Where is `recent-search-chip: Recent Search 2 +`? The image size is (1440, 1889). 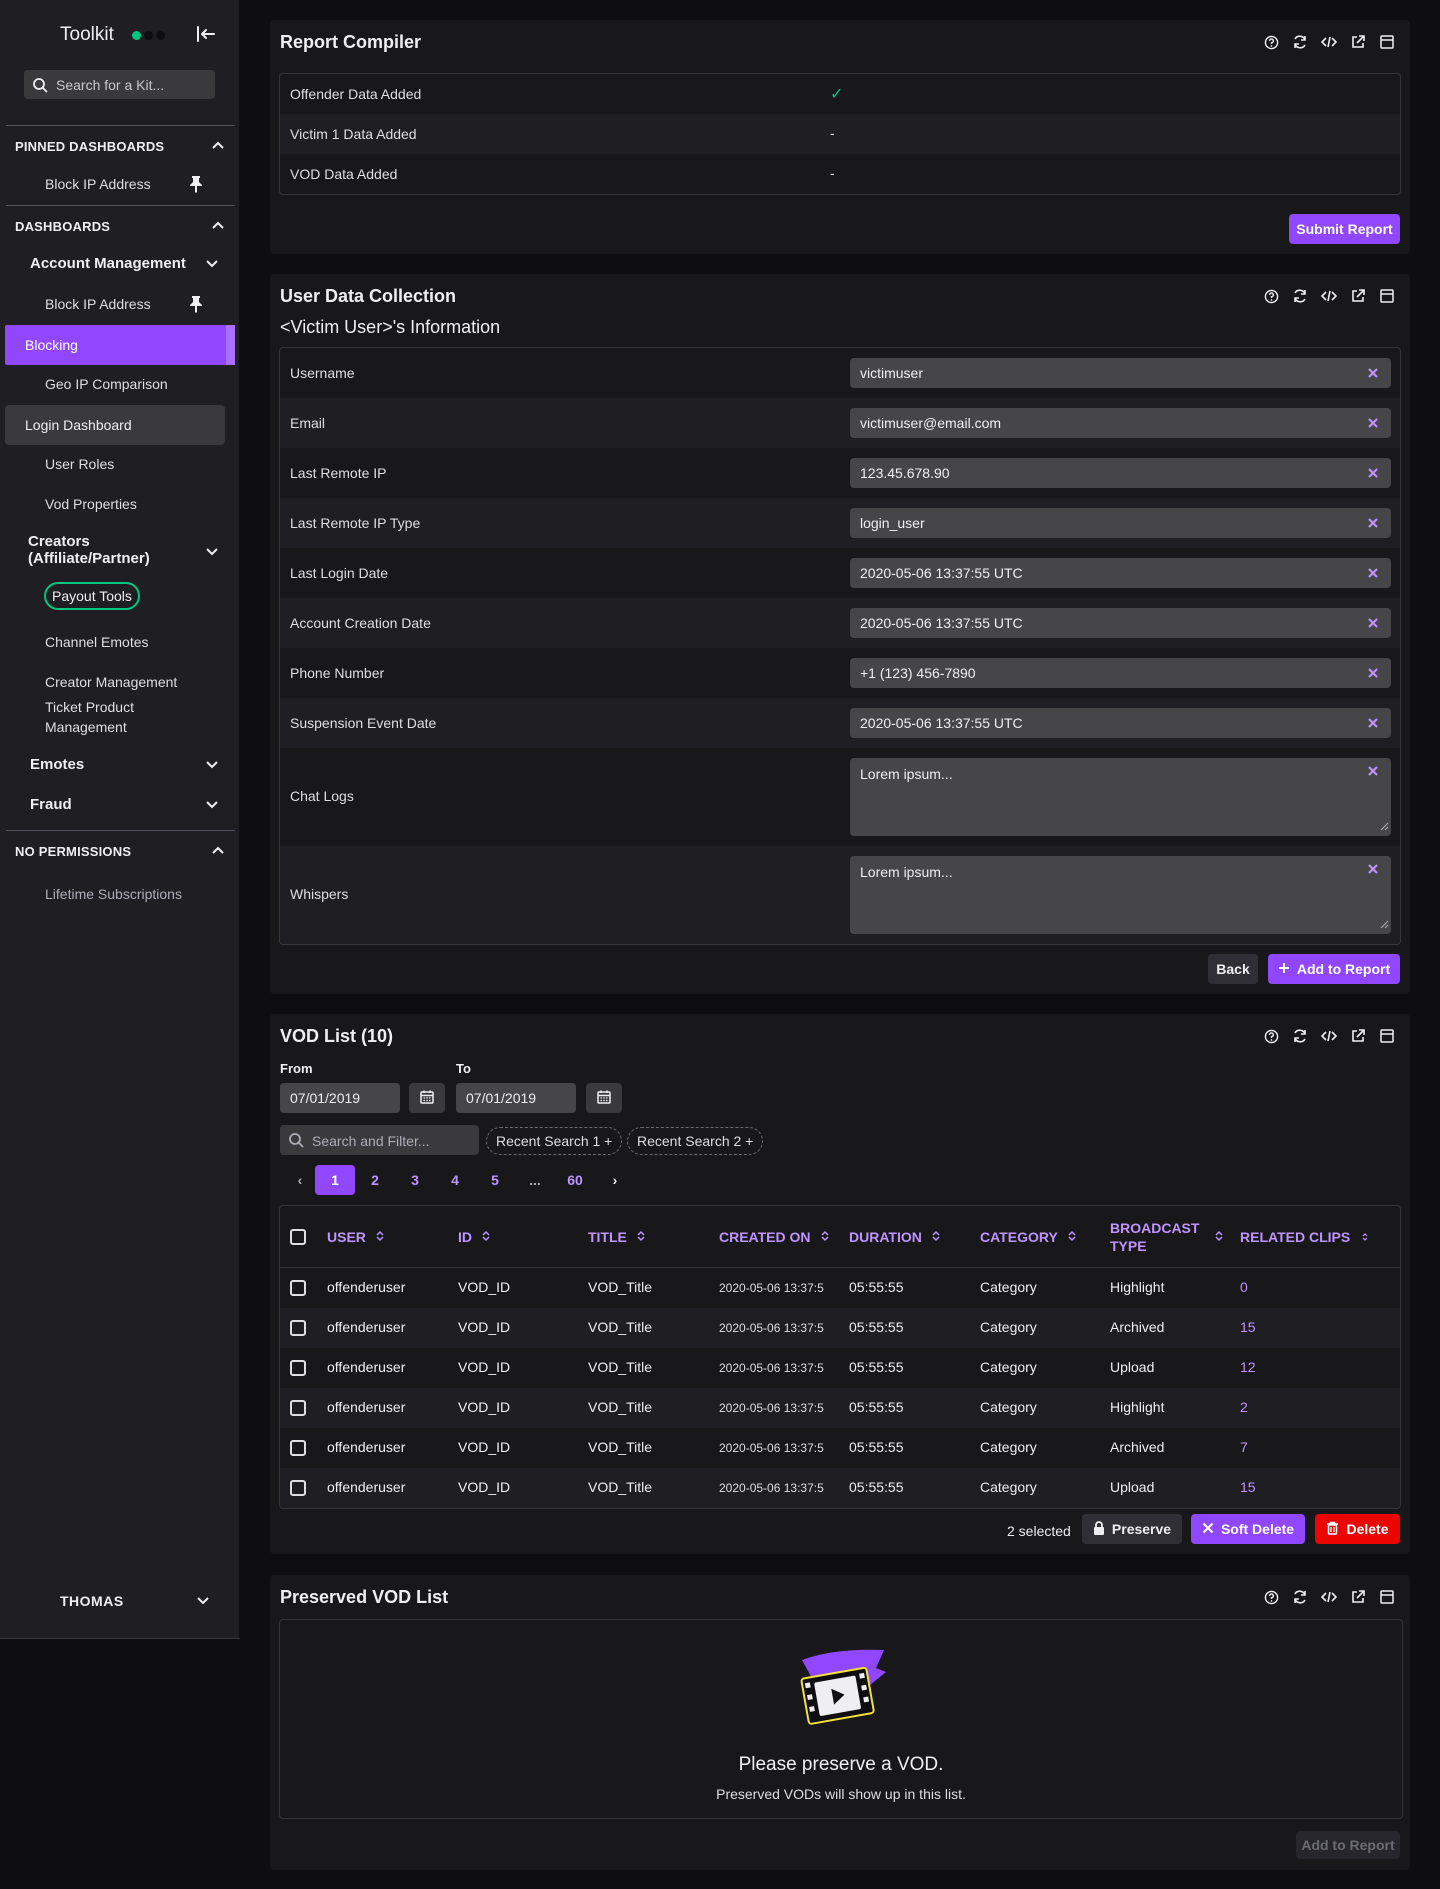
recent-search-chip: Recent Search 2 + is located at coordinates (695, 1141).